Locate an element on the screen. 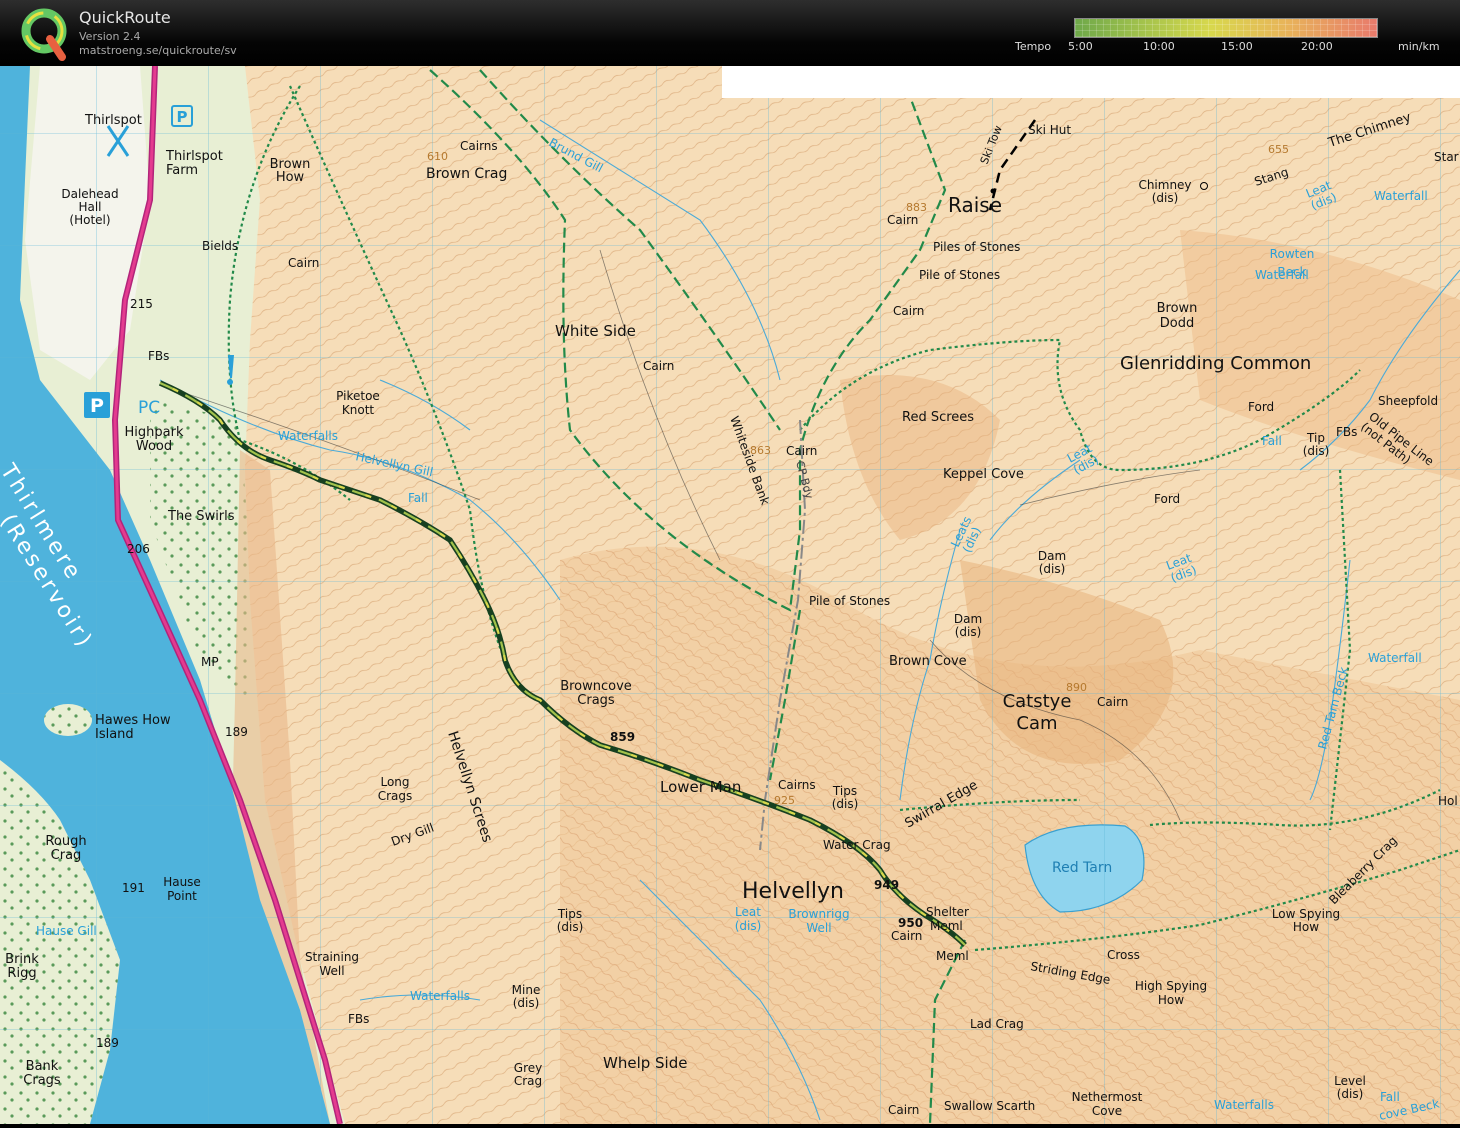 The height and width of the screenshot is (1128, 1460). label-the-swirls: The Swirls is located at coordinates (201, 516).